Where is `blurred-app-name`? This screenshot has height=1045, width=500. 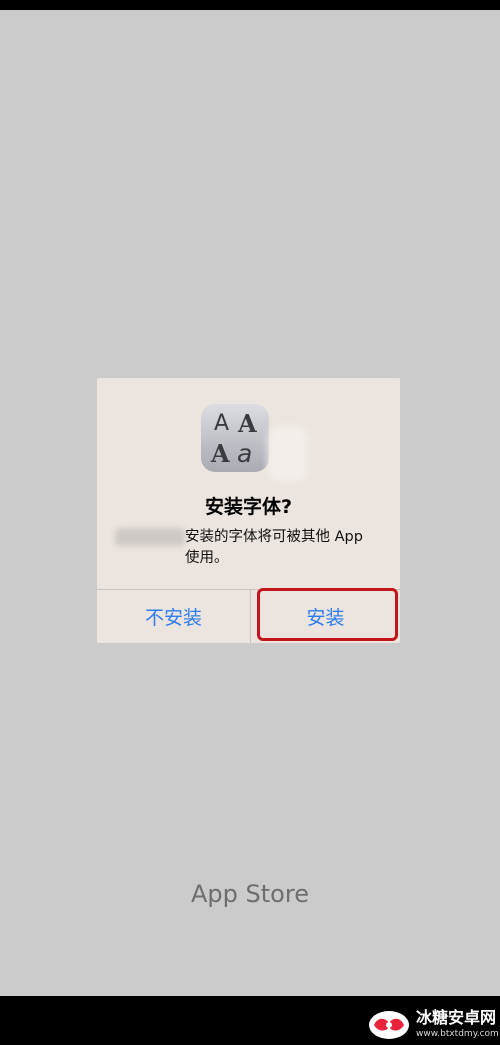
blurred-app-name is located at coordinates (150, 537).